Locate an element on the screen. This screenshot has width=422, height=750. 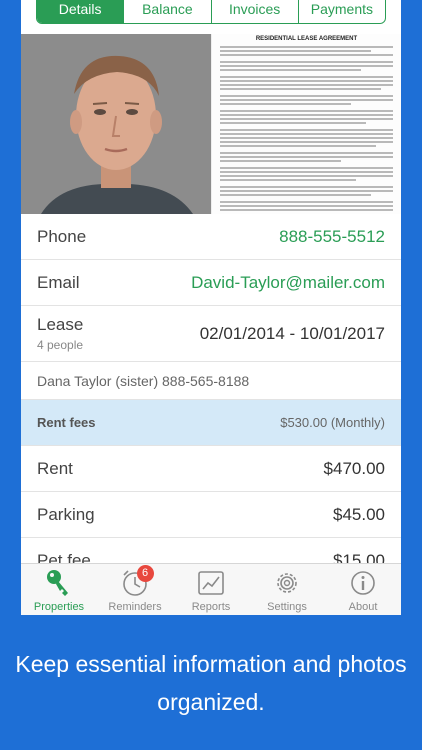
lease-label: Lease is located at coordinates (60, 324).